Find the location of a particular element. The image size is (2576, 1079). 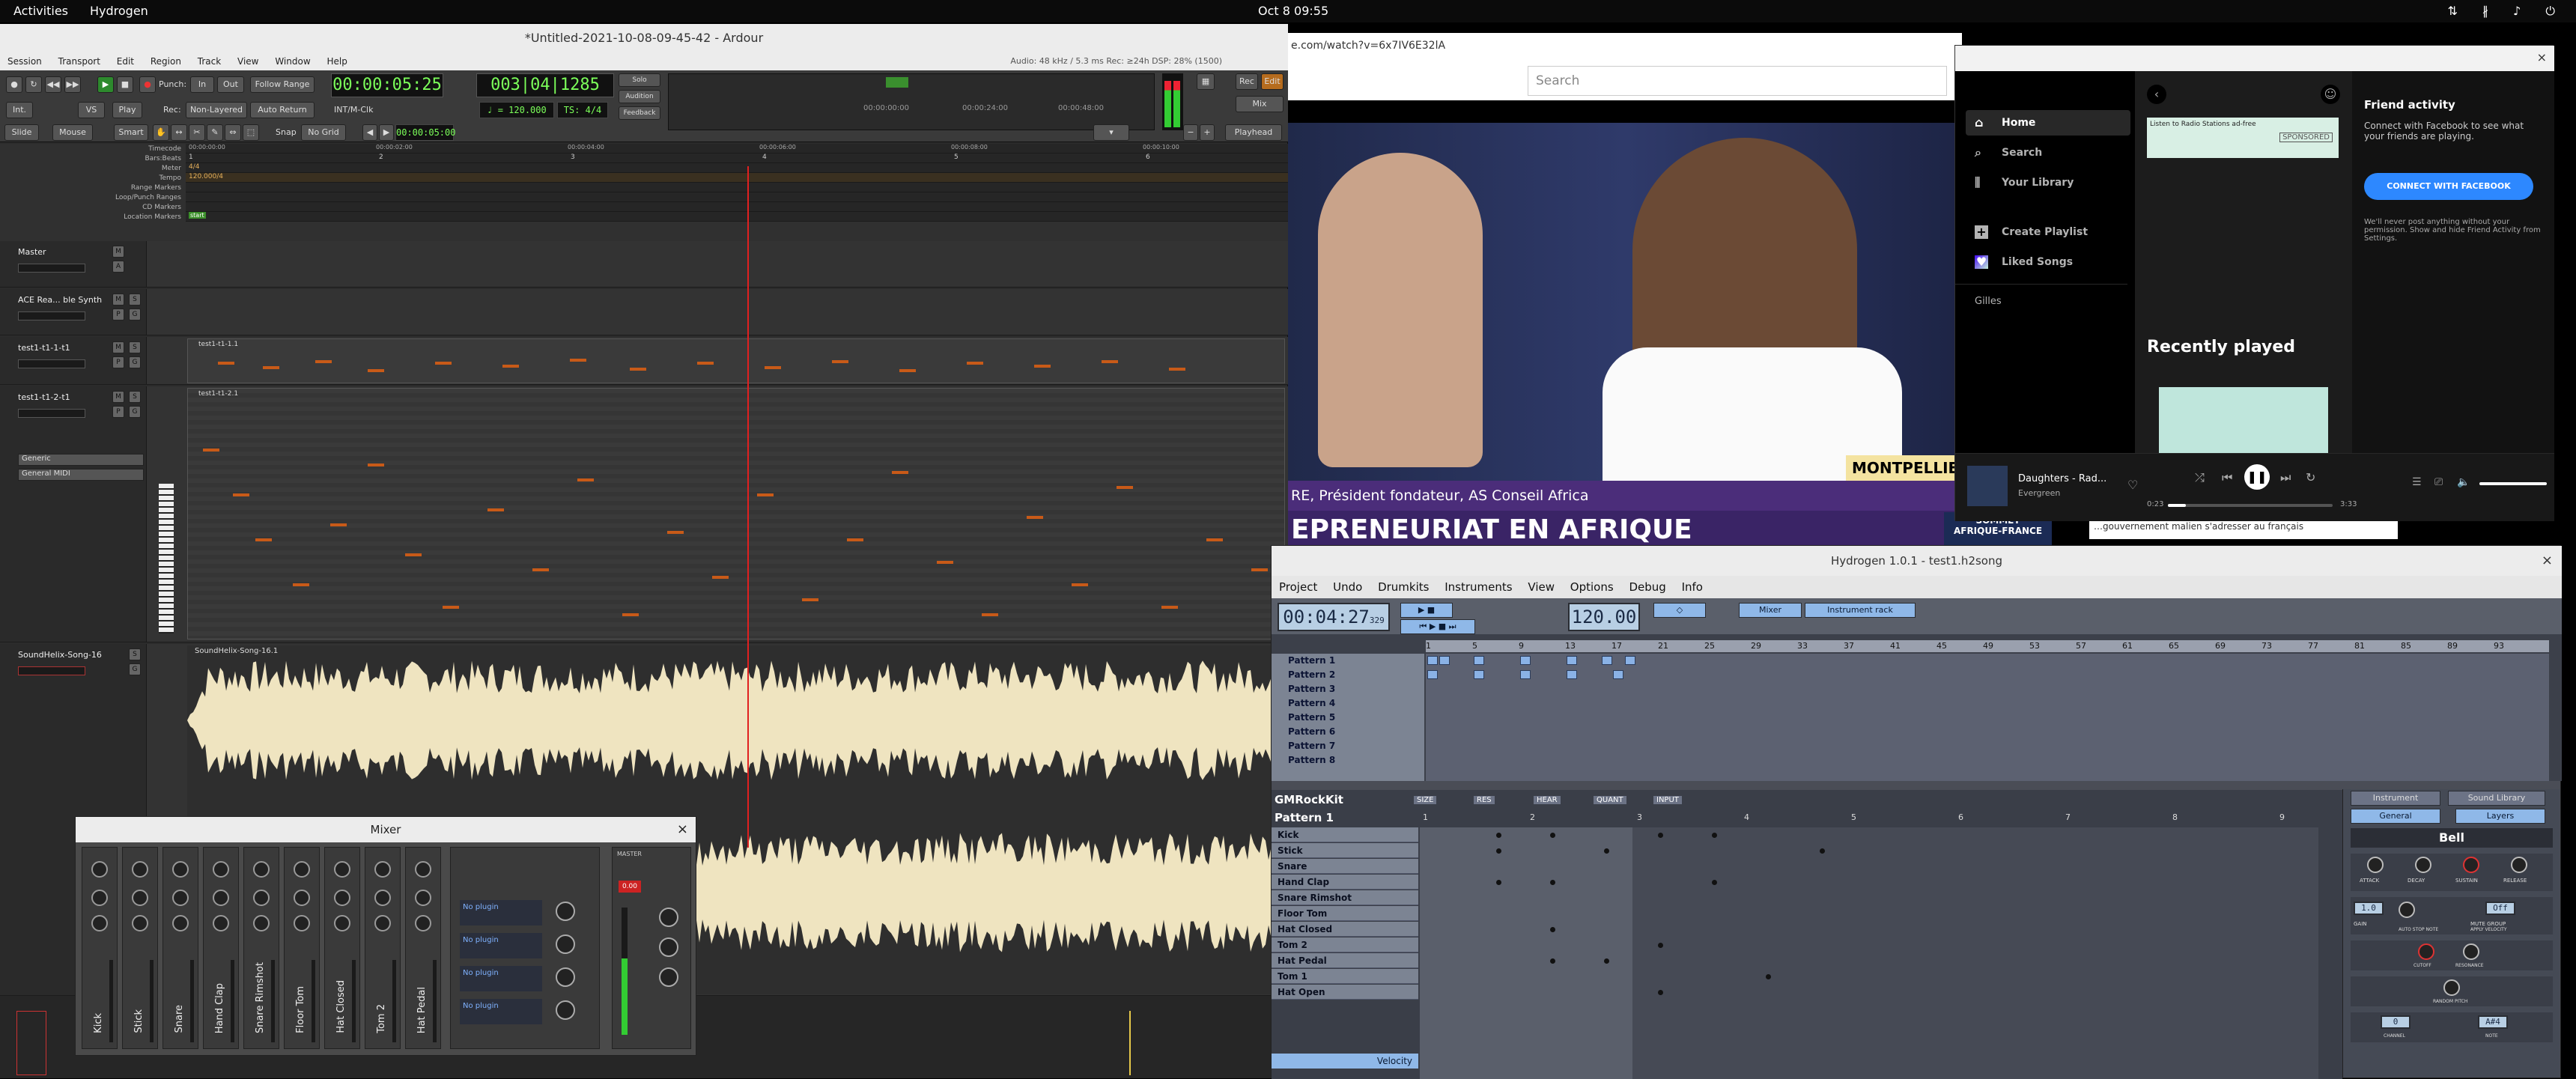

menu-region: Region is located at coordinates (166, 62).